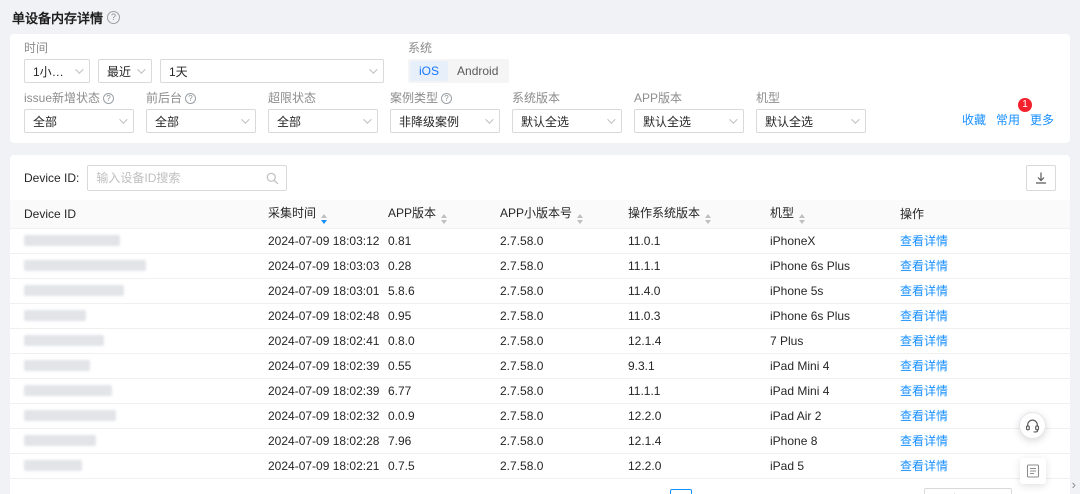  Describe the element at coordinates (691, 291) in the screenshot. I see `cell-os-version: 11.4.0` at that location.